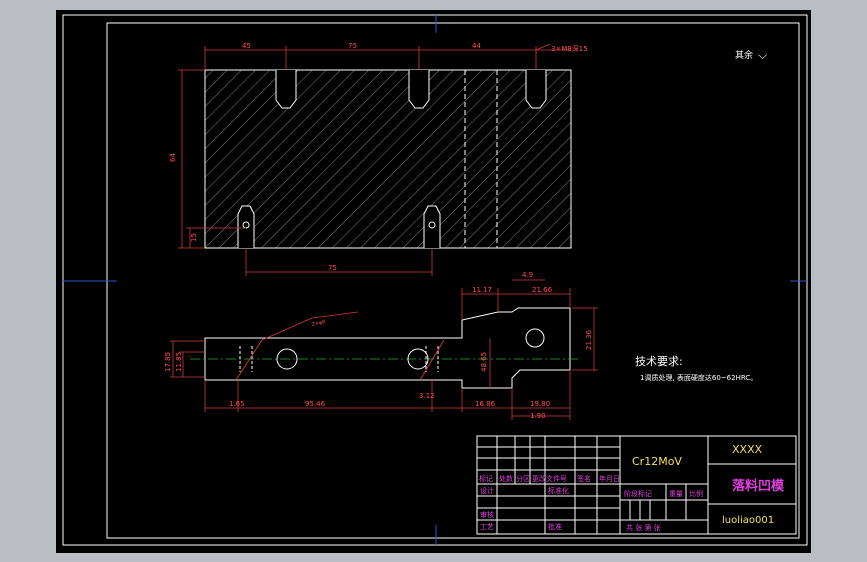 The image size is (867, 562). I want to click on approve-label: 批准, so click(555, 526).